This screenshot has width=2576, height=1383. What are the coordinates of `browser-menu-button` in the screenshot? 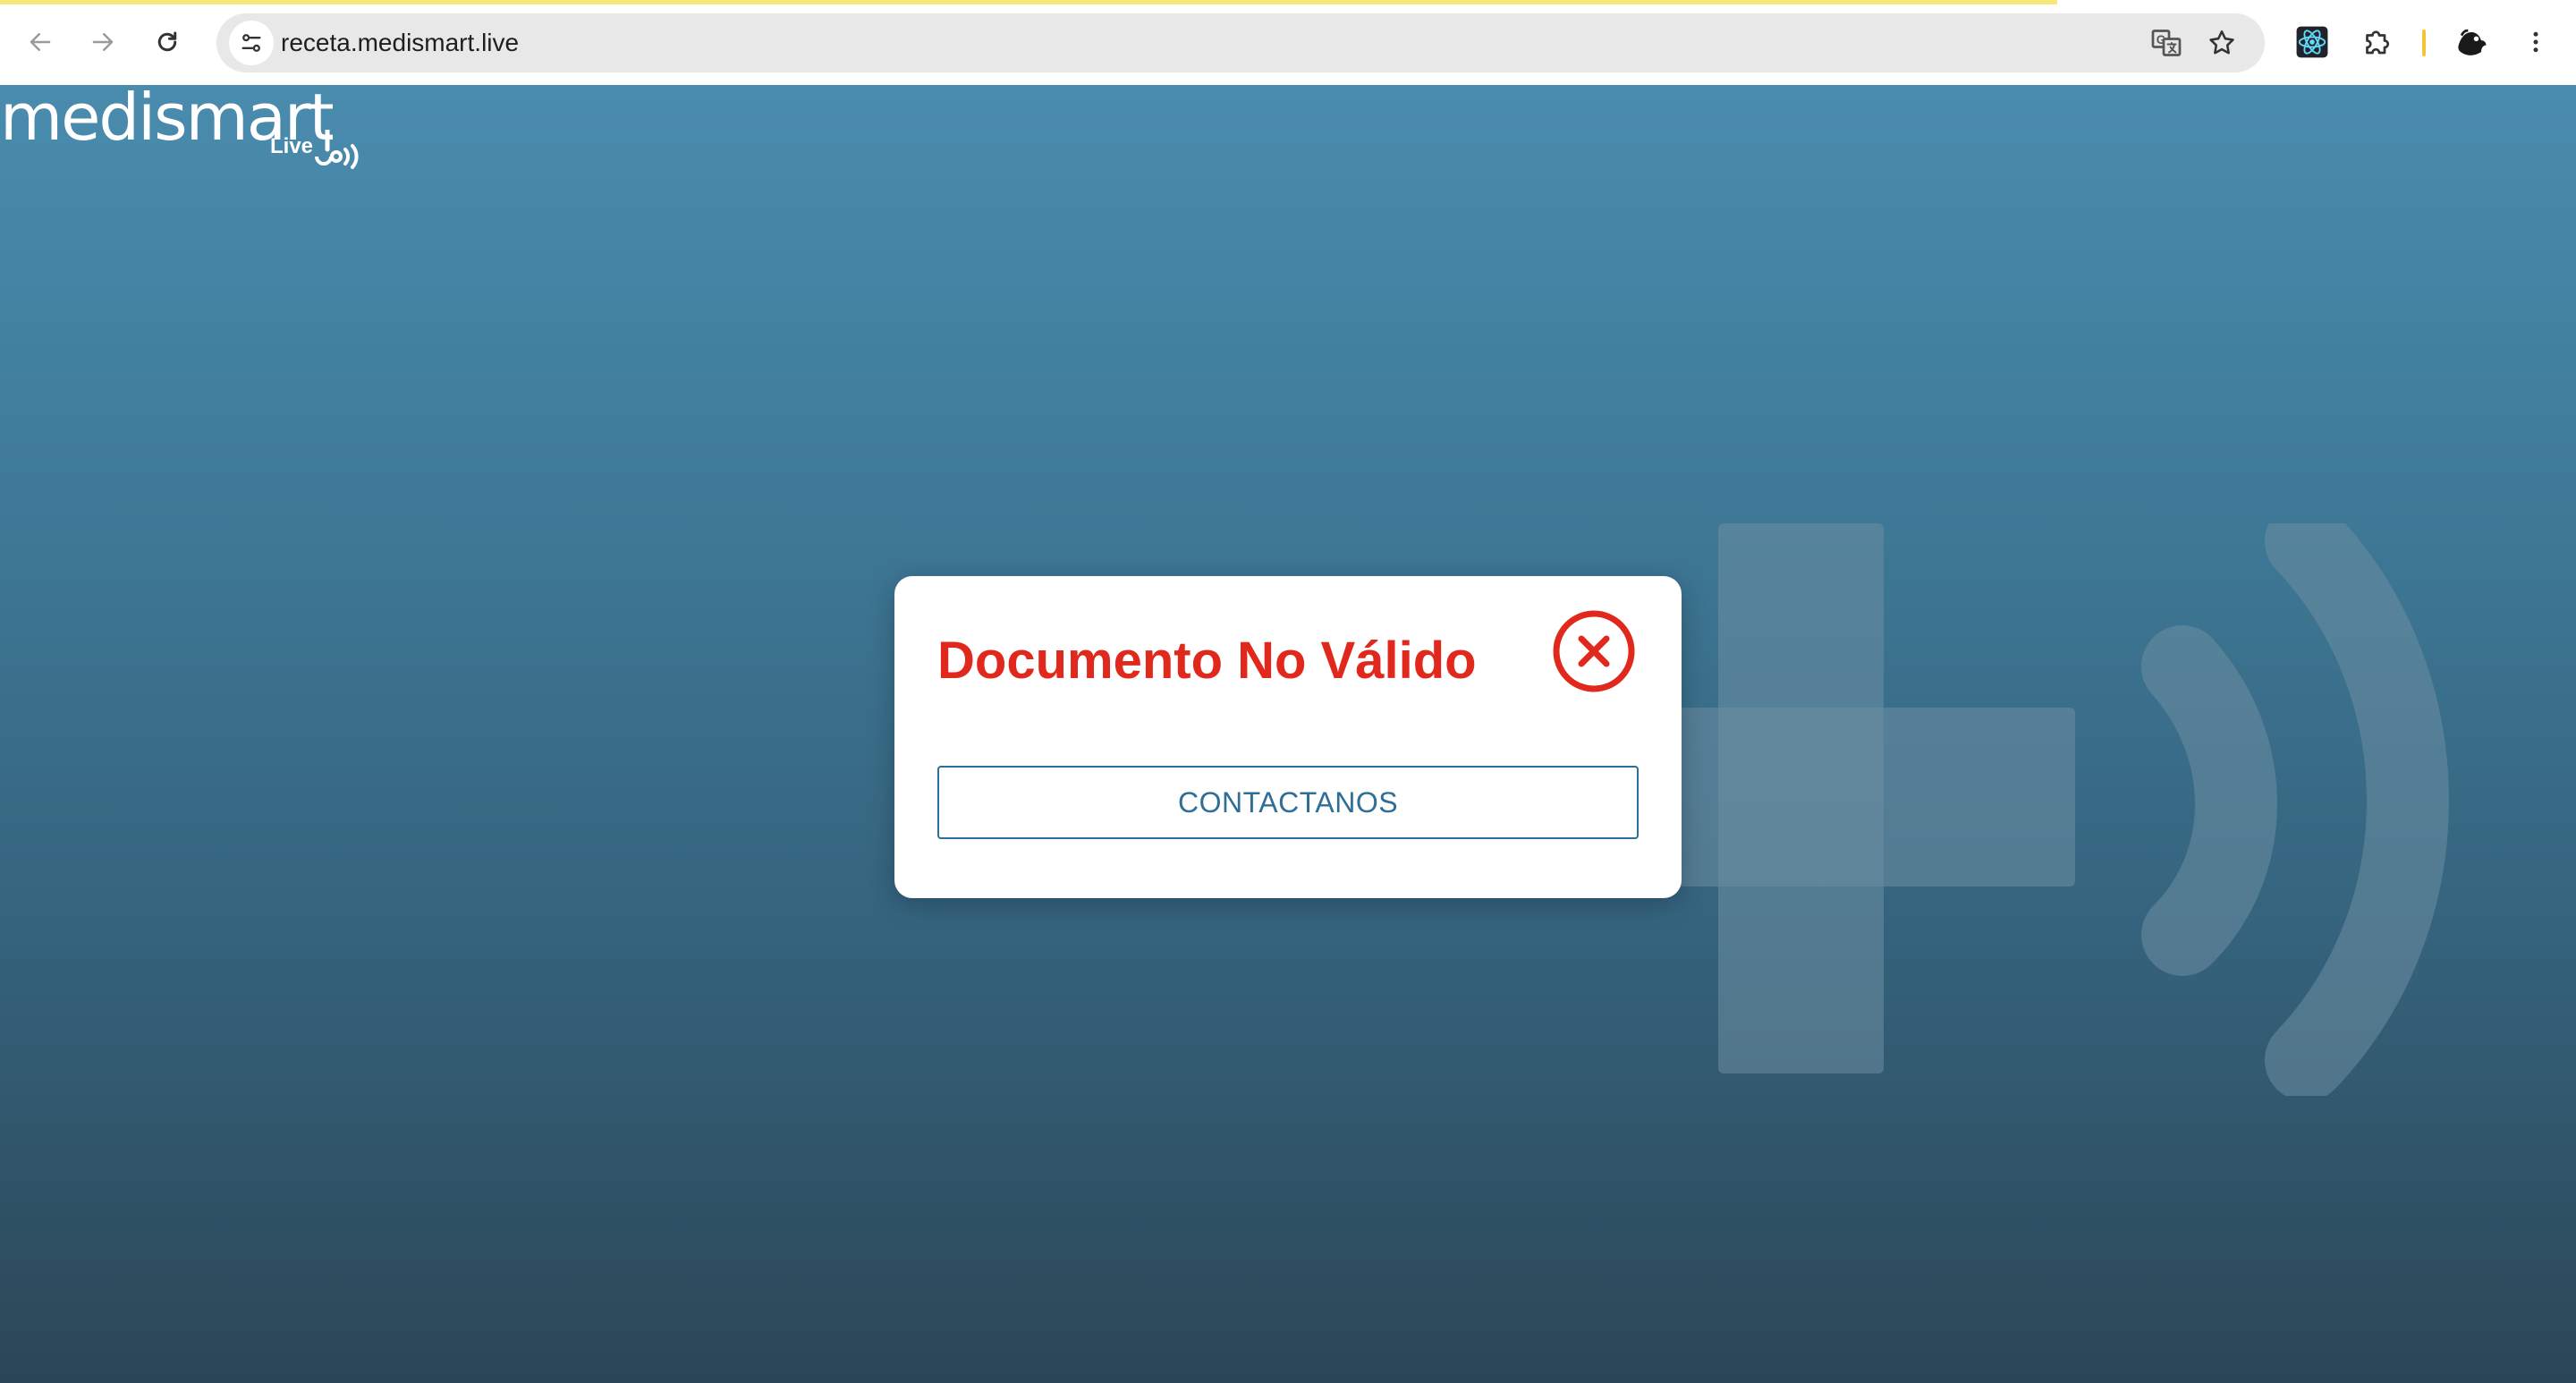 It's located at (2535, 42).